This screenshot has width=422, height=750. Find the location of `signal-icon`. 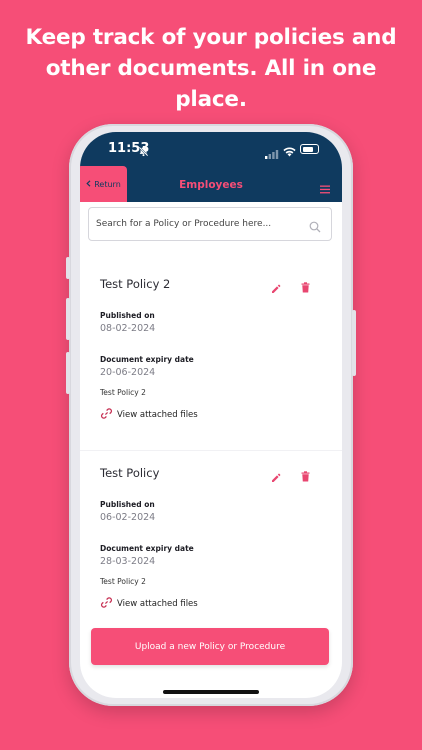

signal-icon is located at coordinates (272, 153).